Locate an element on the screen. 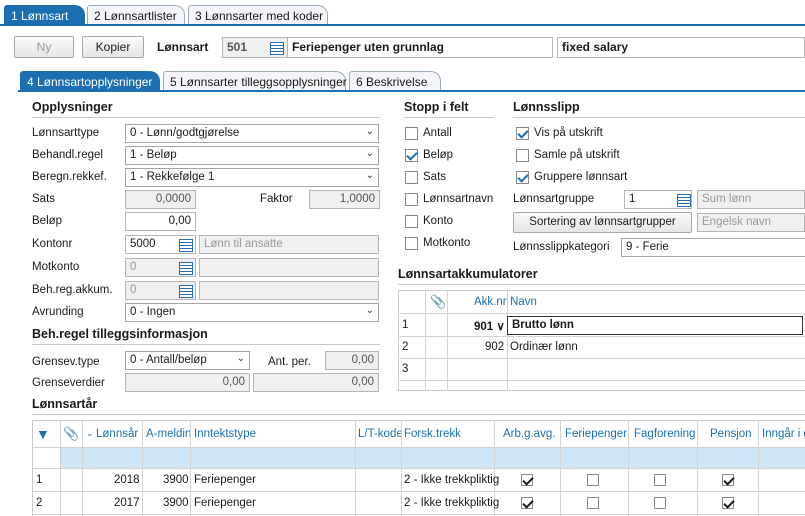  vis-checkbox is located at coordinates (522, 133).